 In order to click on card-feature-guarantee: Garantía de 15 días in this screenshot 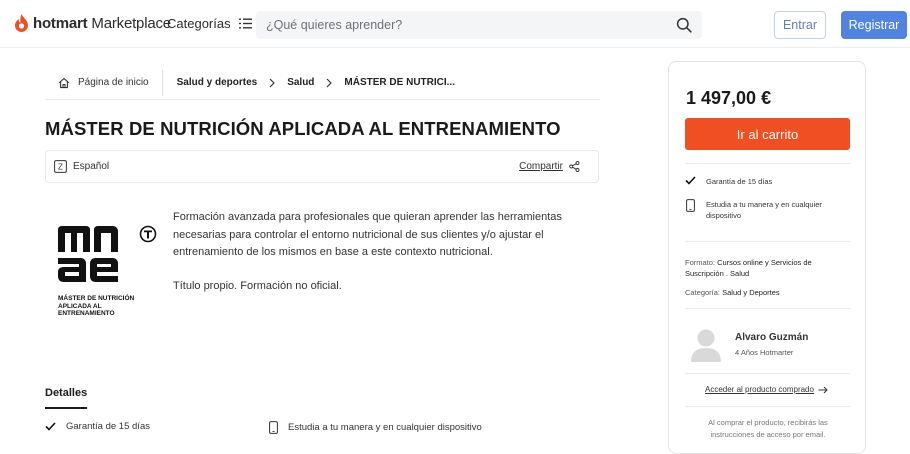, I will do `click(728, 181)`.